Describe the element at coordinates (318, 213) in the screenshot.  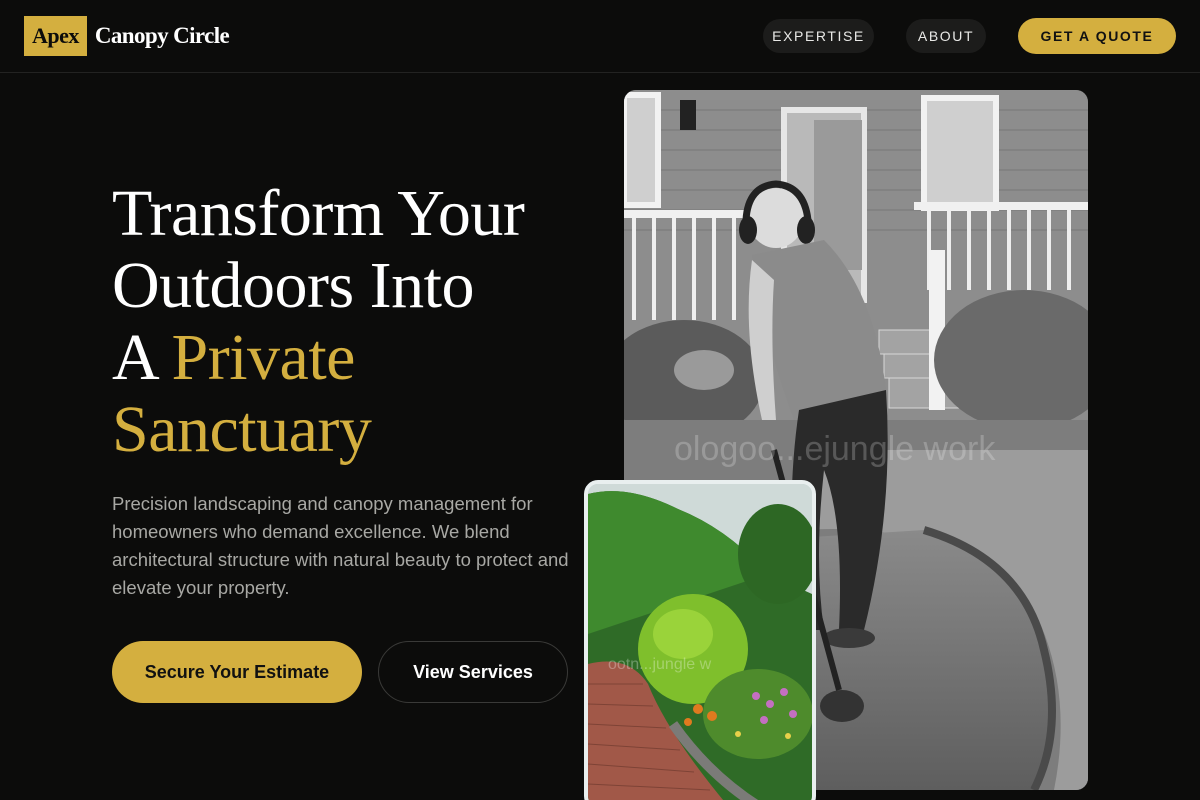
I see `headline-line-1: Transform Your` at that location.